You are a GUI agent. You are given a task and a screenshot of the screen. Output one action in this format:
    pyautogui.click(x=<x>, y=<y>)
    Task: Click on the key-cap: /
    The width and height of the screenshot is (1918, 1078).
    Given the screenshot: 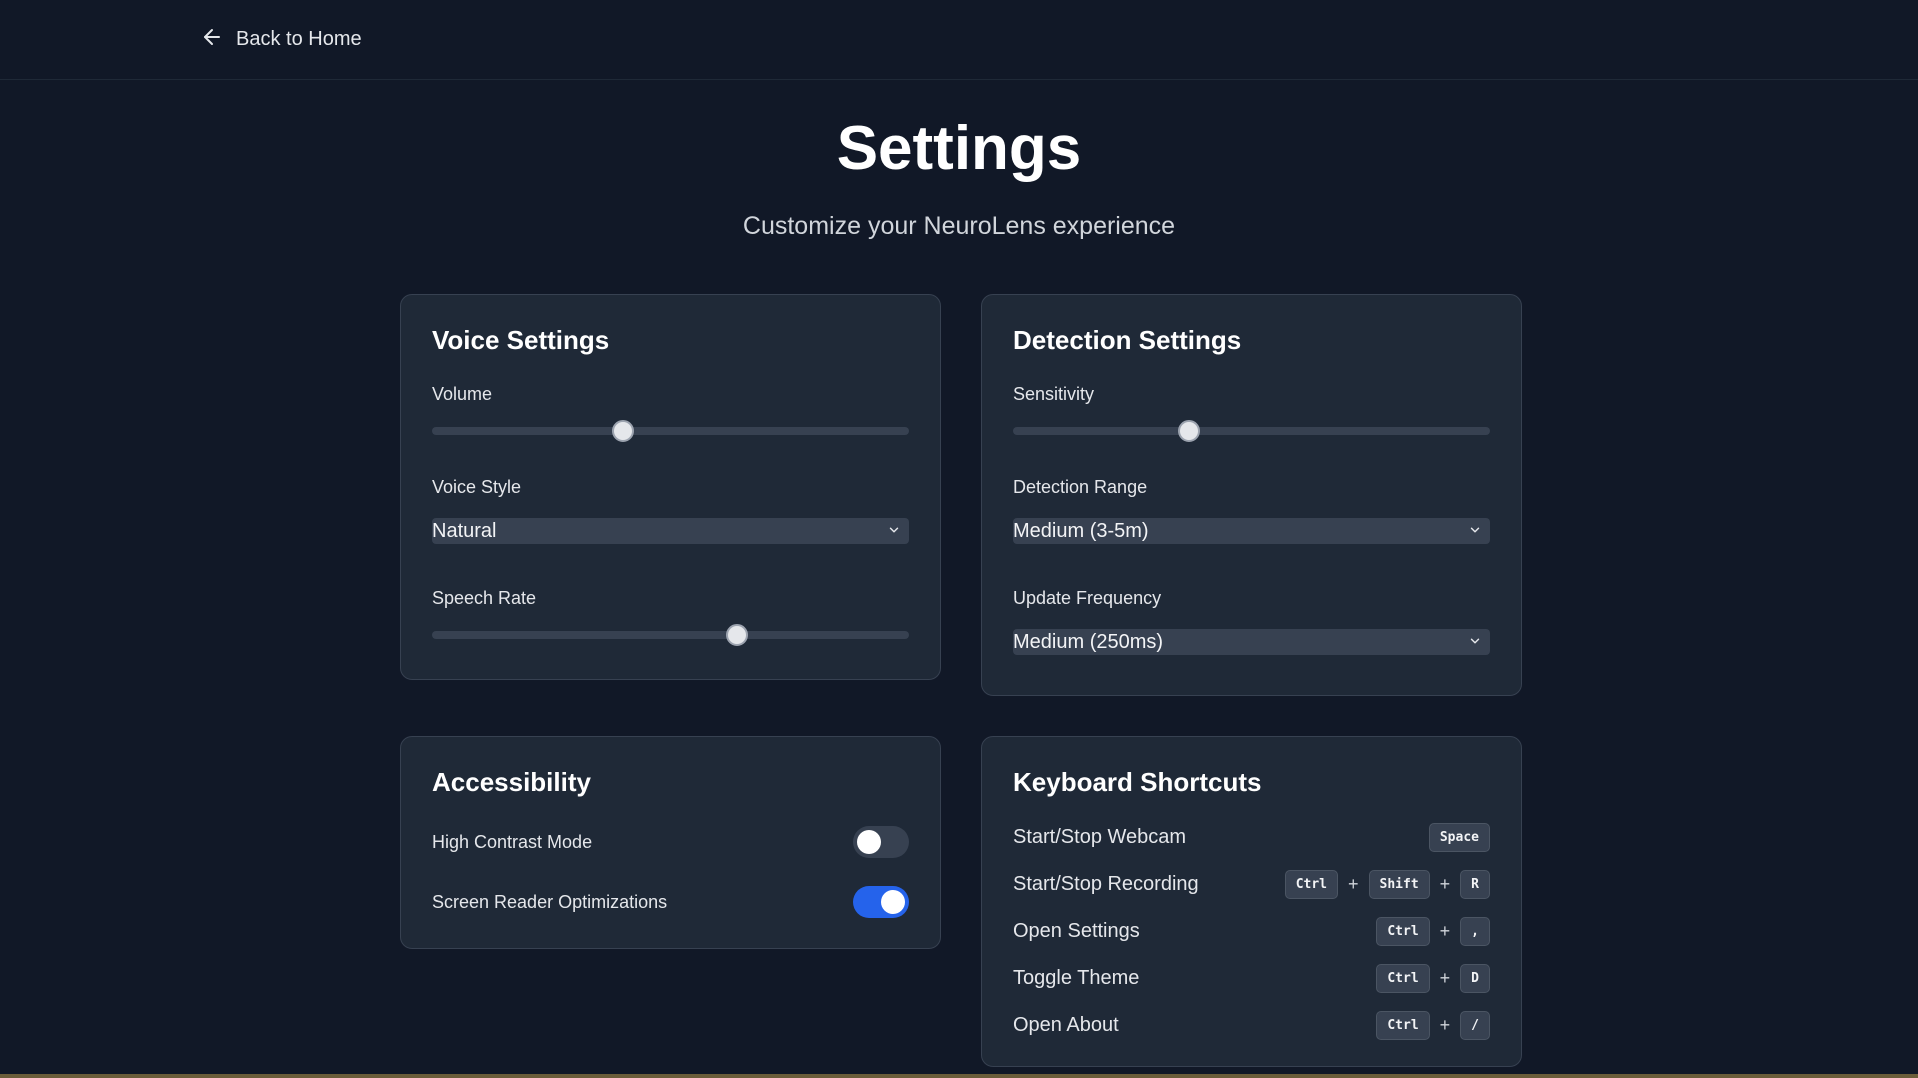 What is the action you would take?
    pyautogui.click(x=1475, y=1025)
    